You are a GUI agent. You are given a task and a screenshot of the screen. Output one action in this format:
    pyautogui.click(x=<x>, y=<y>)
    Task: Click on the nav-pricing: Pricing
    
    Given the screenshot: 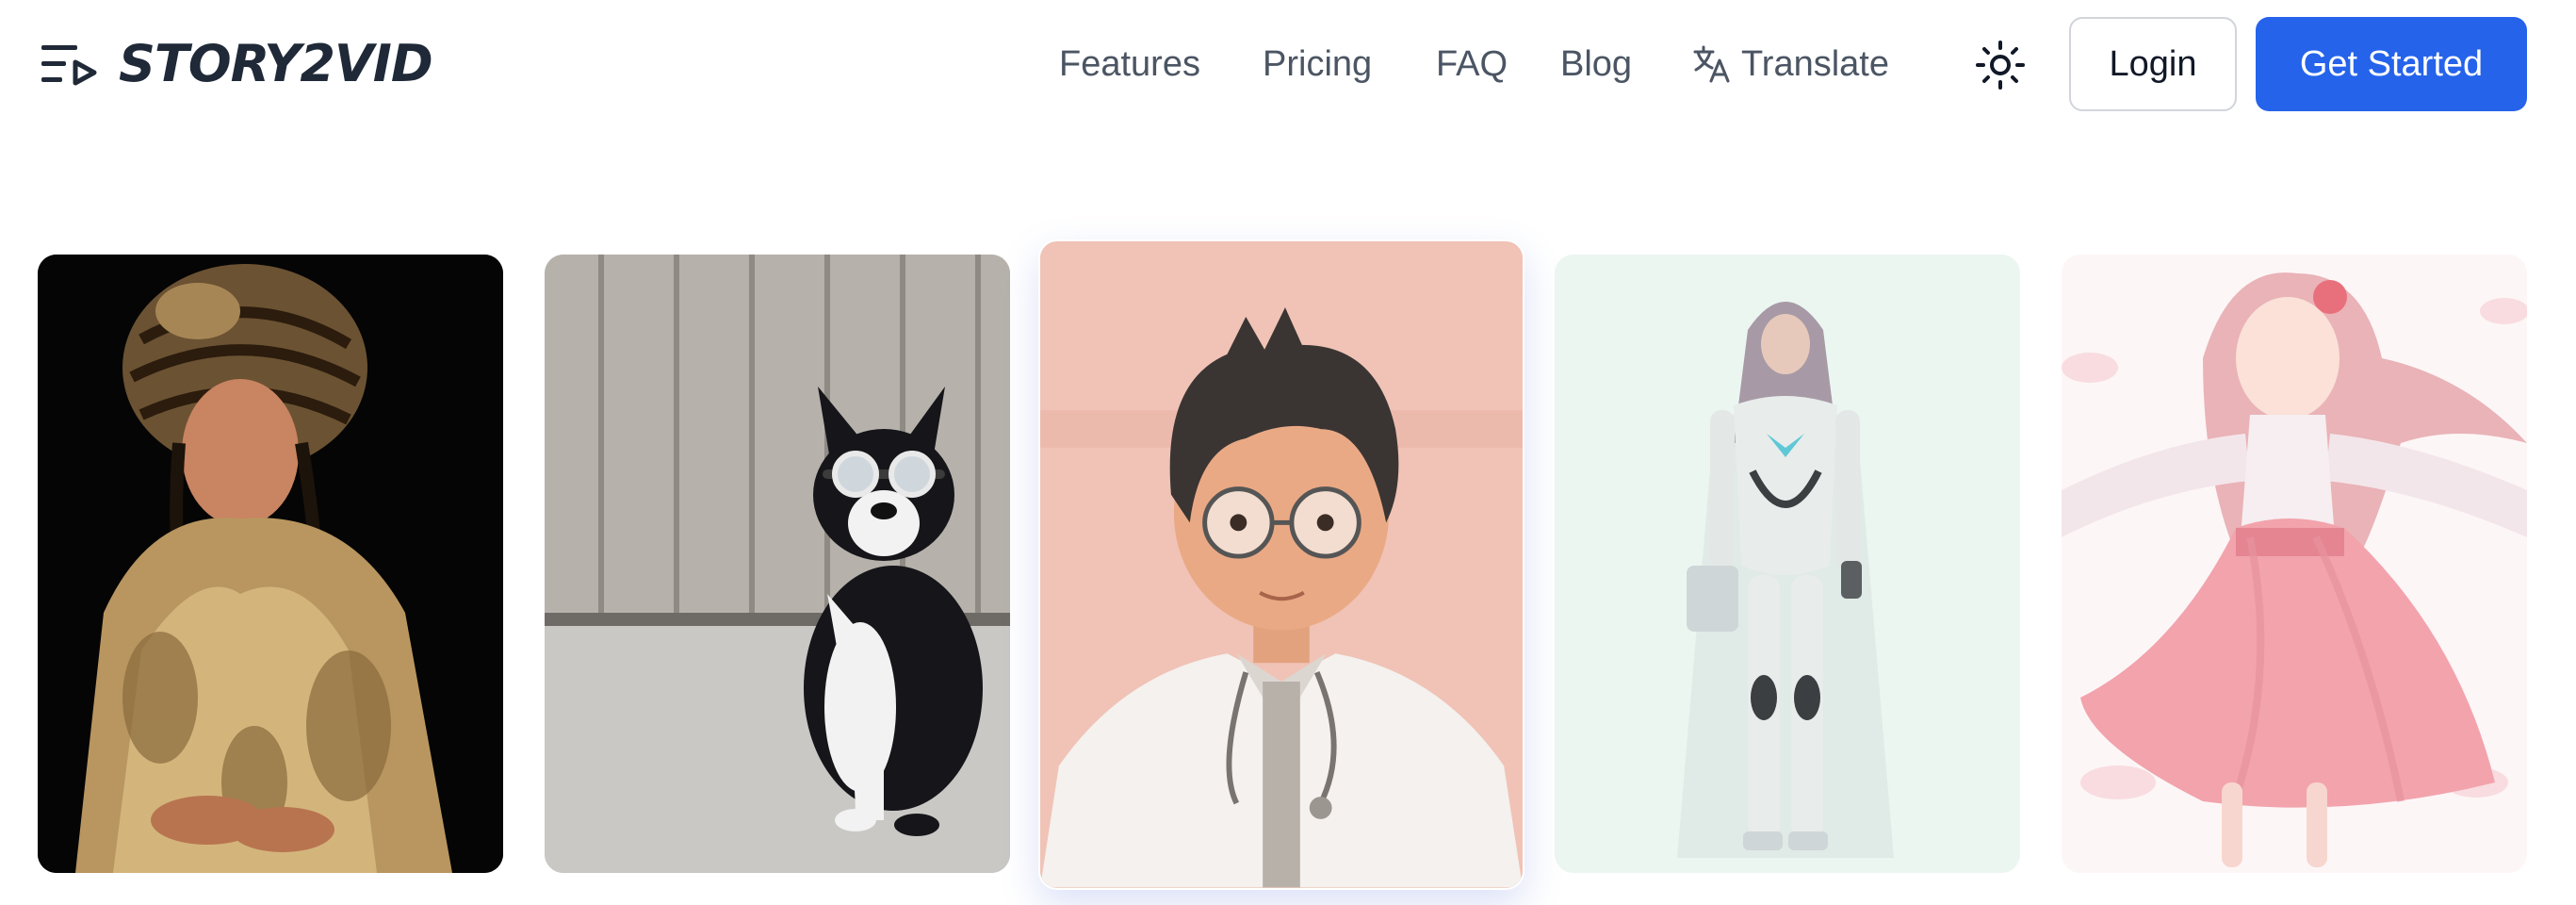 What is the action you would take?
    pyautogui.click(x=1317, y=64)
    